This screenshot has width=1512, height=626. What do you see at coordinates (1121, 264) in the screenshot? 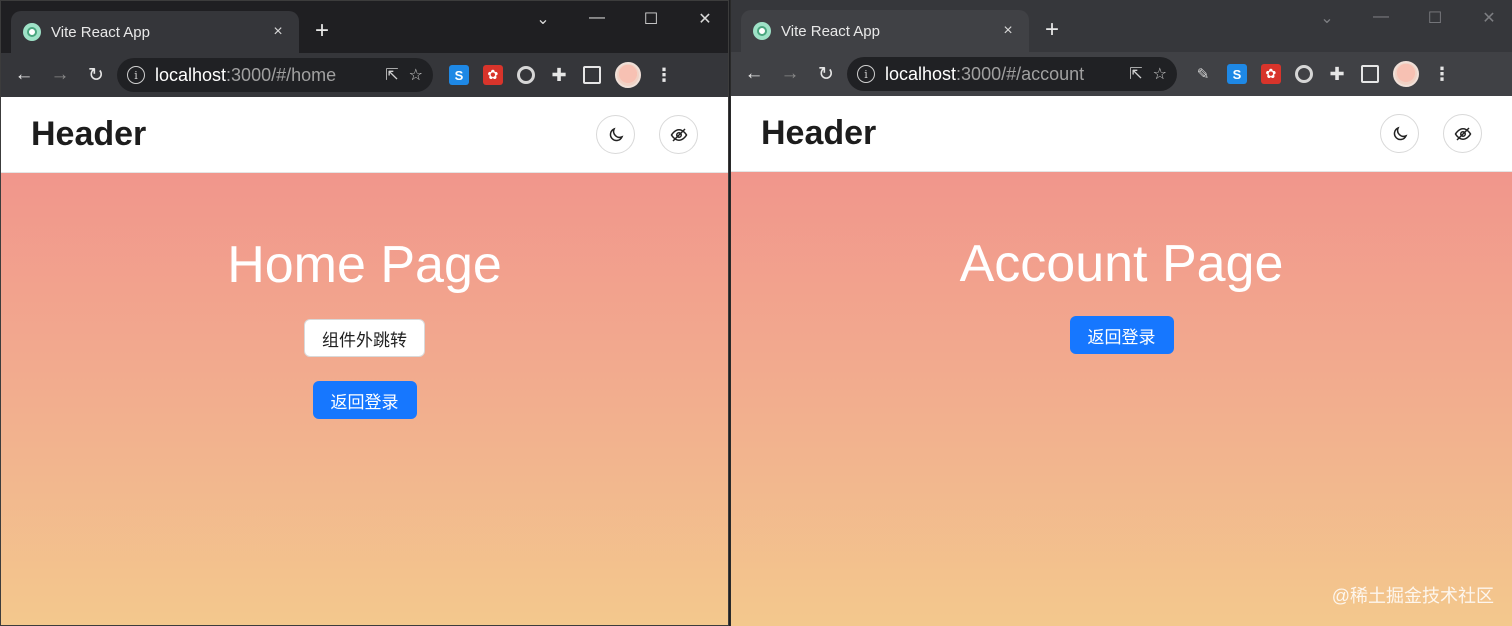
I see `page-title: Account Page` at bounding box center [1121, 264].